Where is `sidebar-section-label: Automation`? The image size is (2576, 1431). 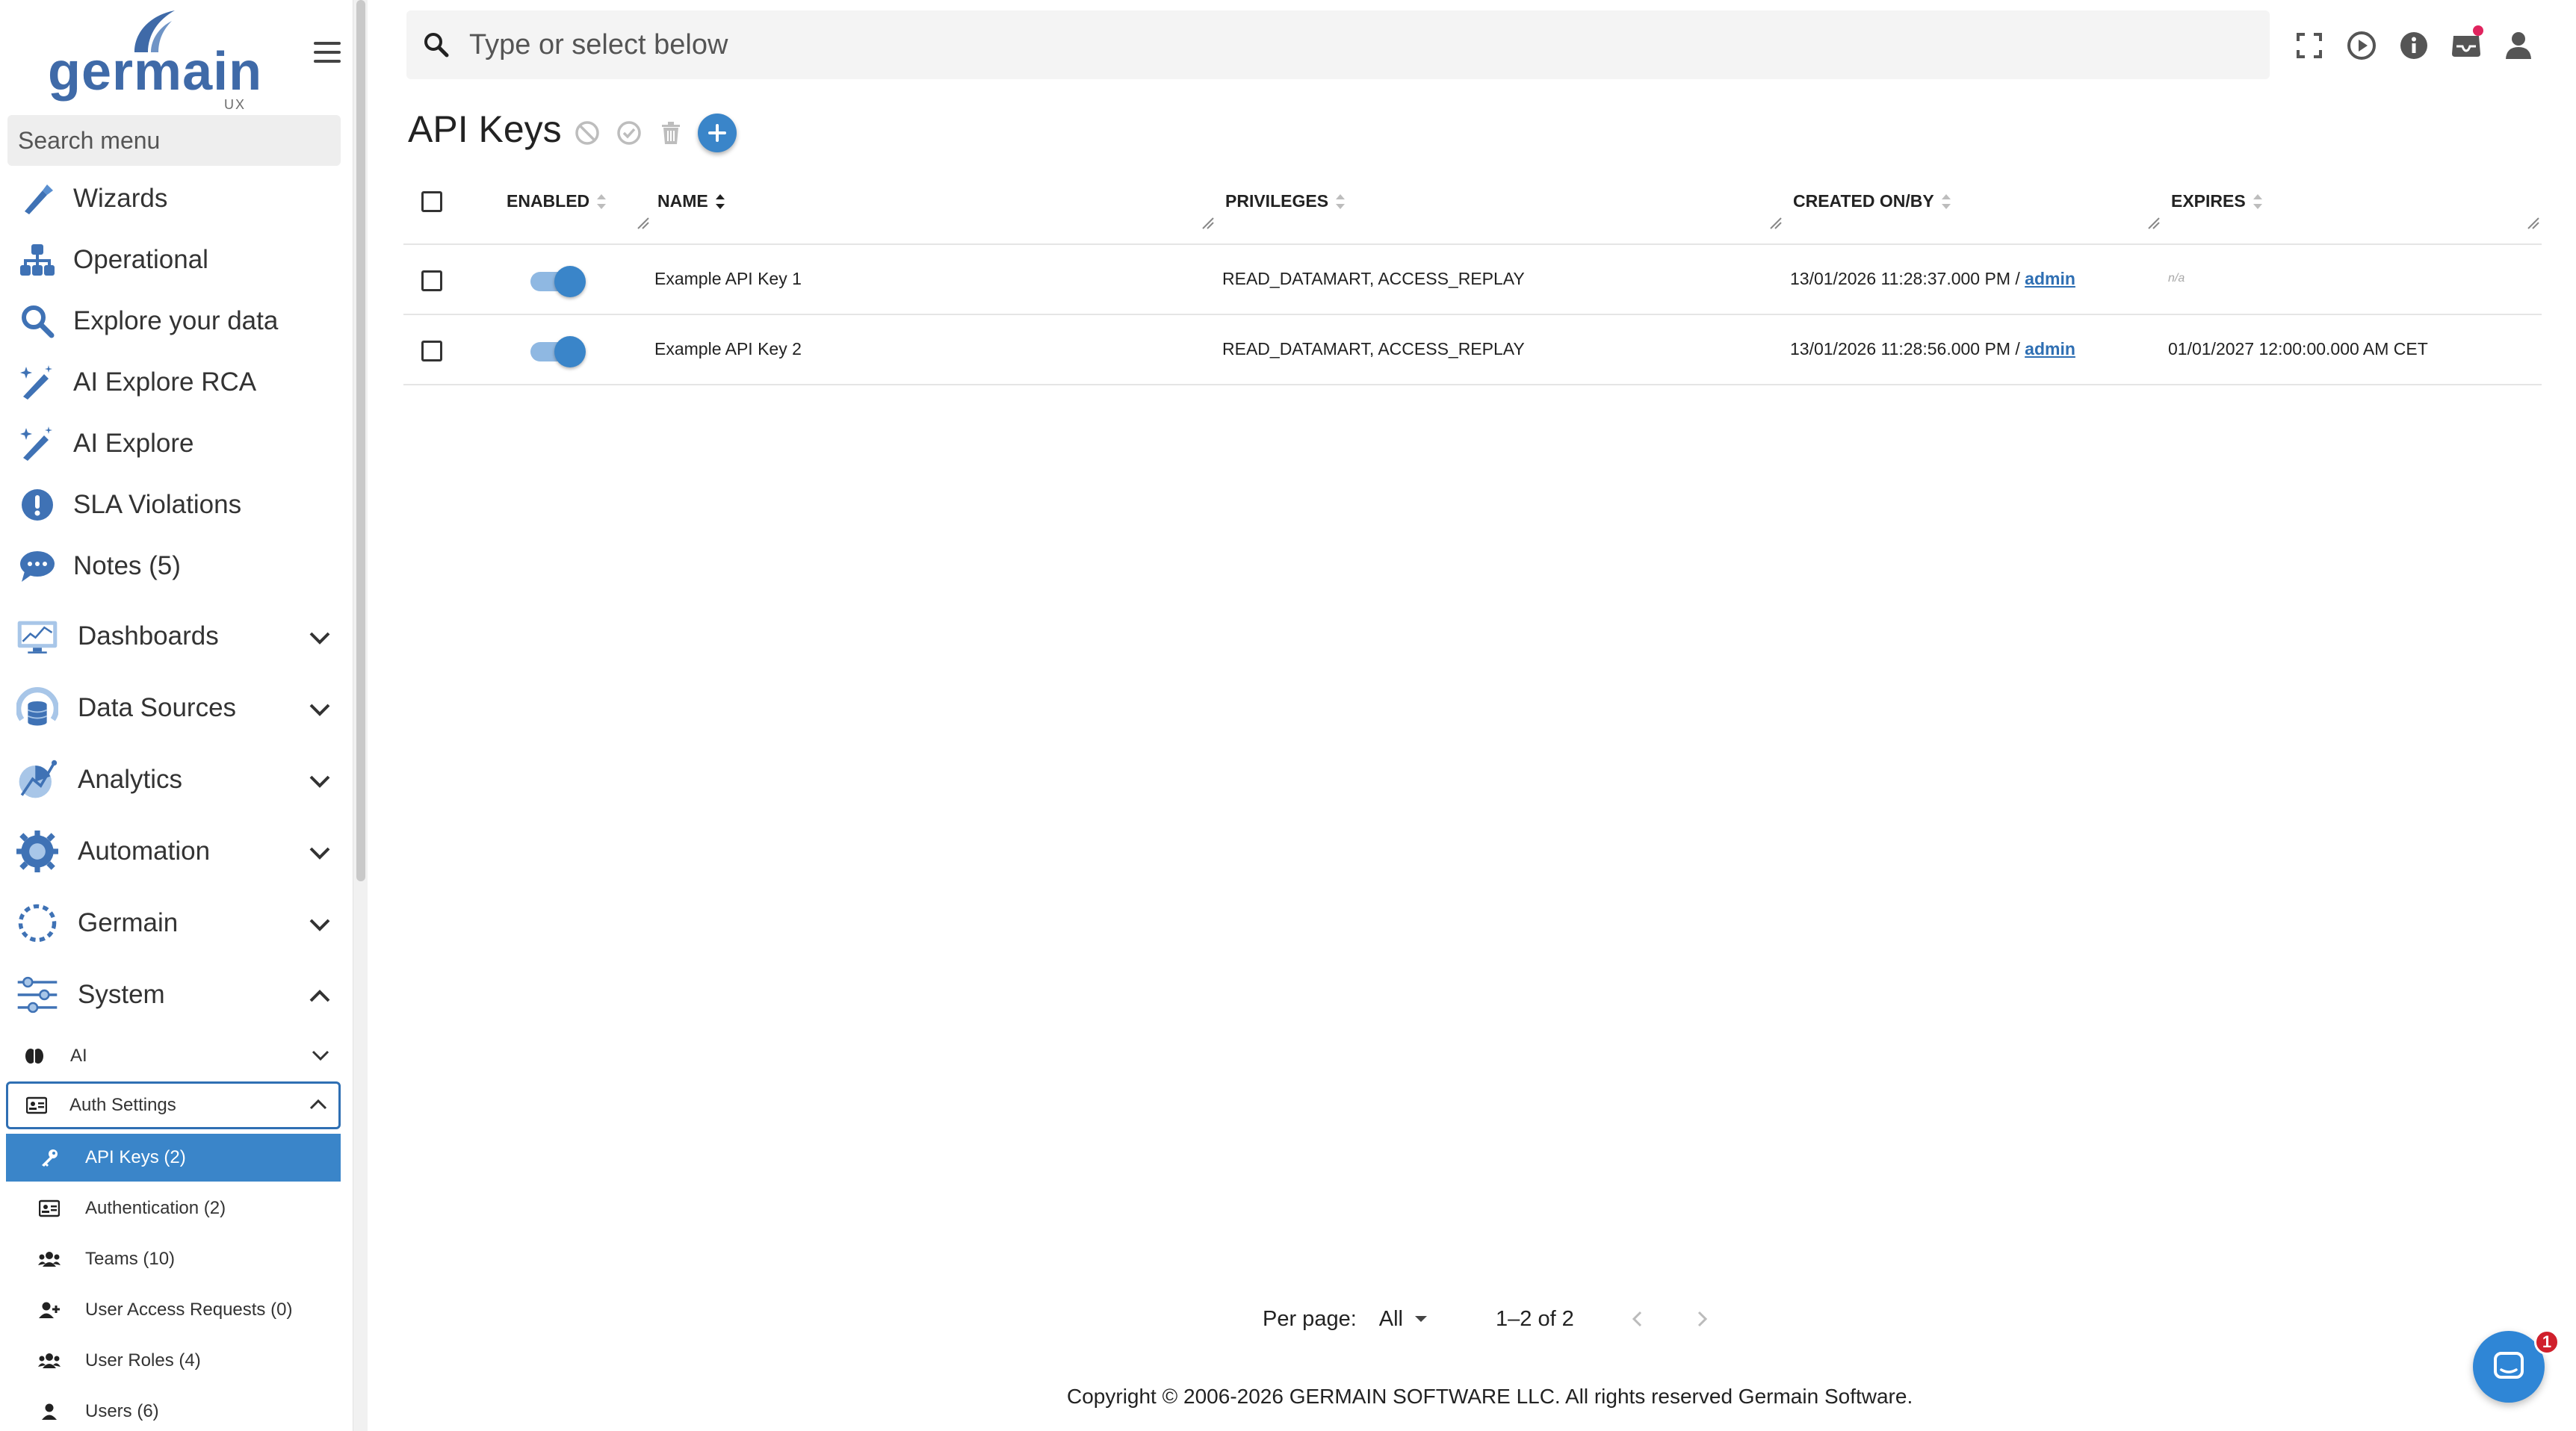 sidebar-section-label: Automation is located at coordinates (144, 851).